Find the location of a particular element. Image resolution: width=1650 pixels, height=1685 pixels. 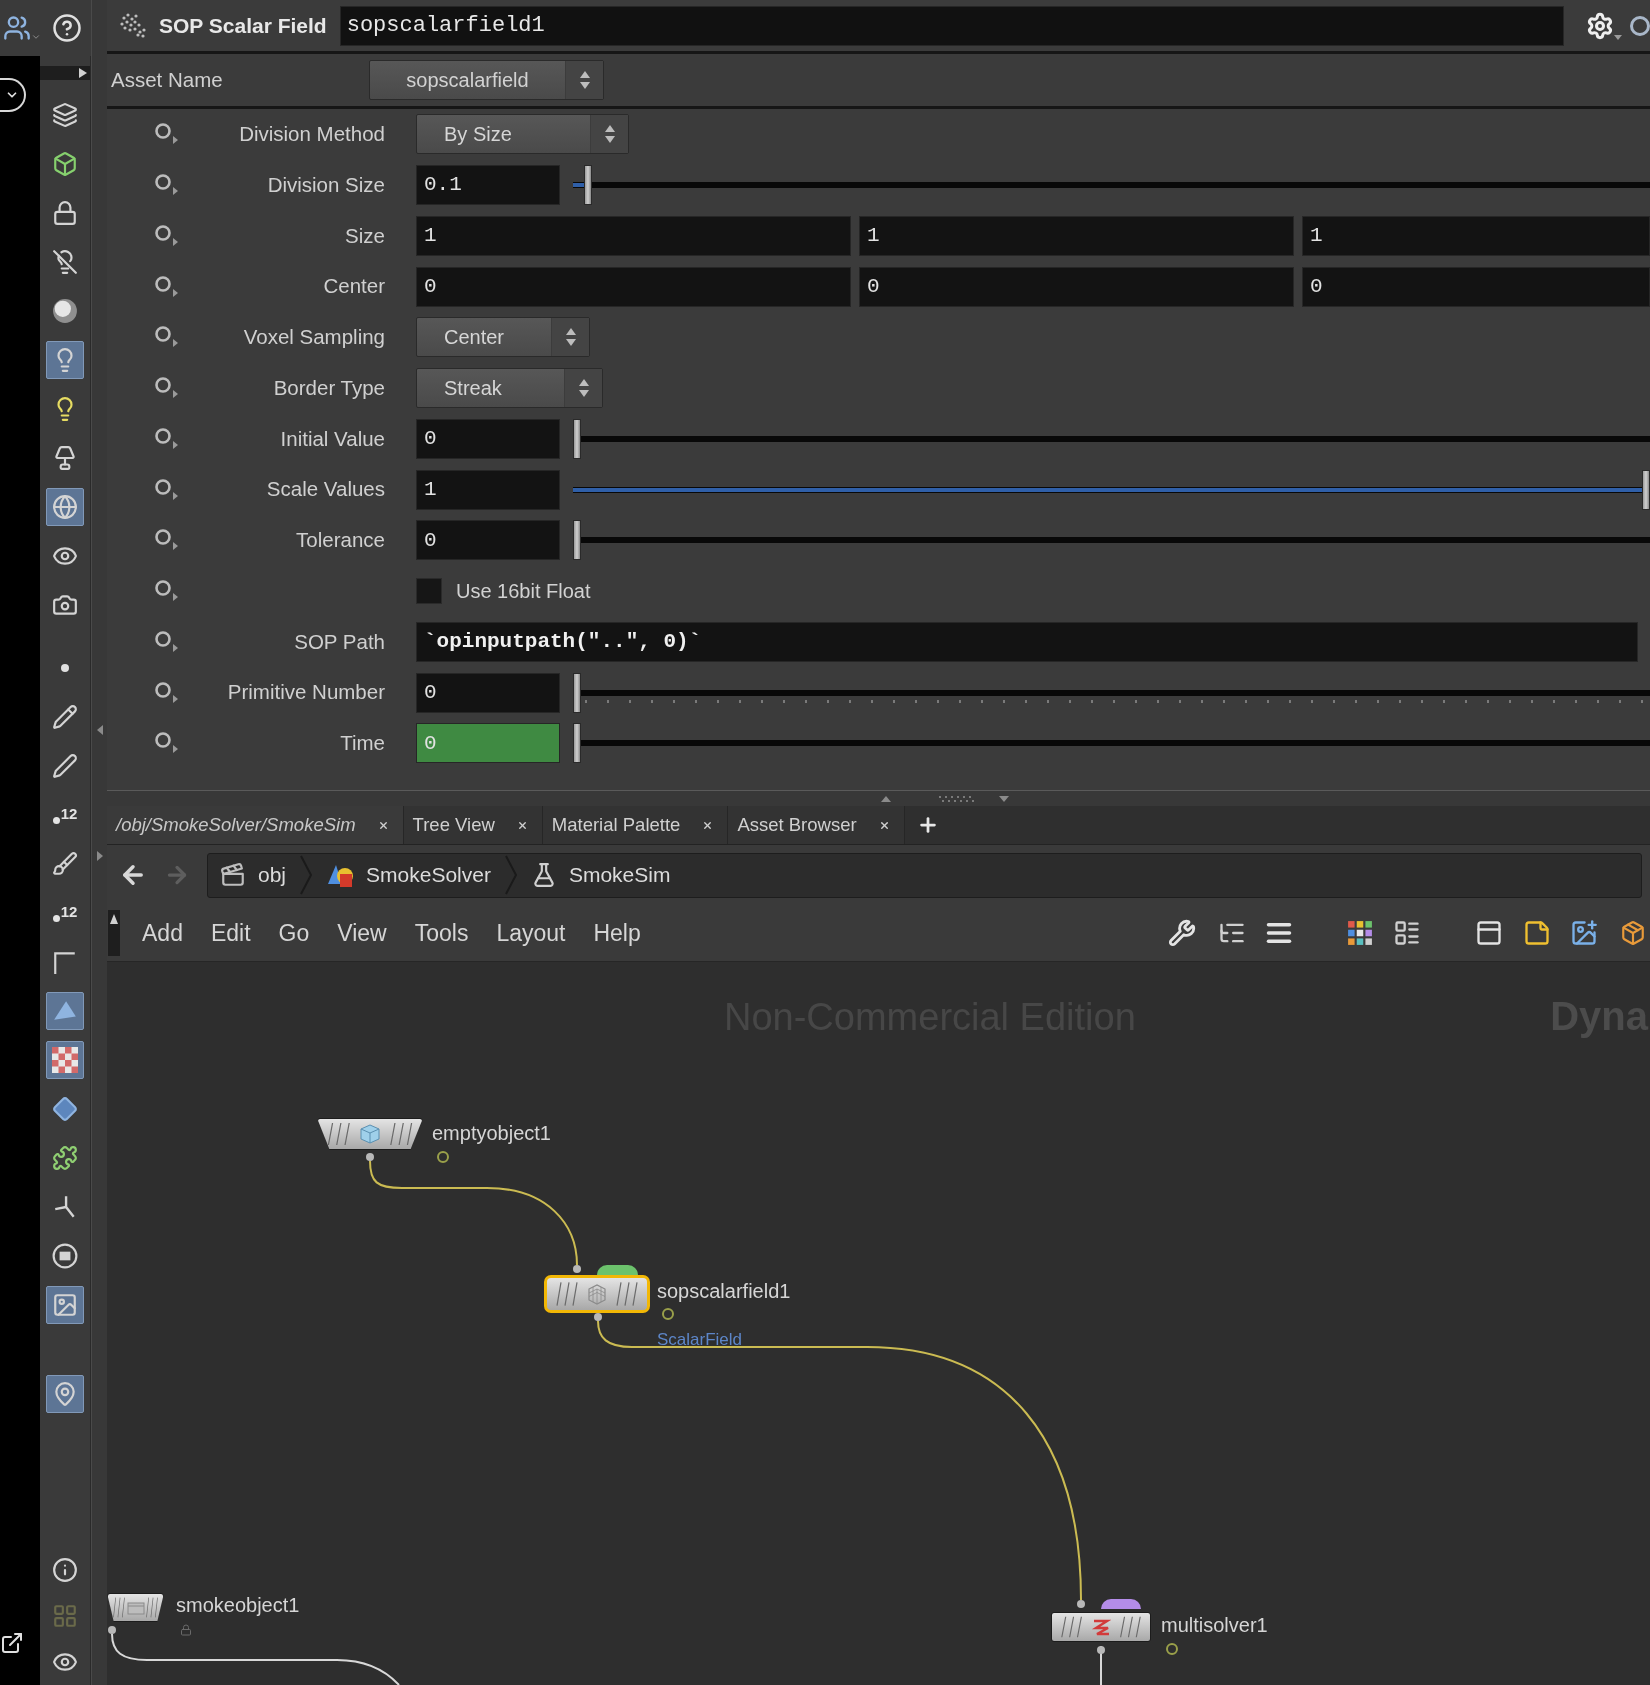

asset-name-dropdown: sopscalarfield is located at coordinates (486, 80).